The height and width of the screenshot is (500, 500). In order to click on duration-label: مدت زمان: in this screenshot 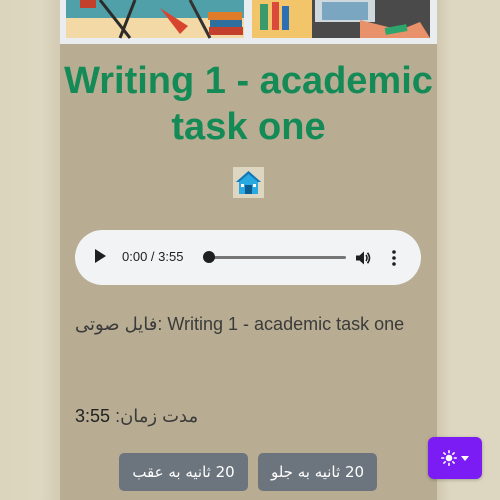, I will do `click(157, 416)`.